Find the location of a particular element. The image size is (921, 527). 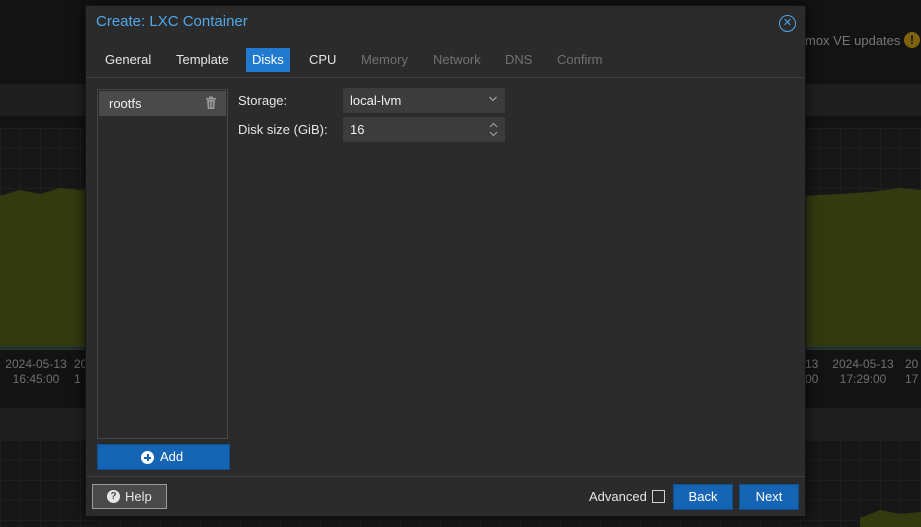

help-button: ? Help is located at coordinates (129, 496).